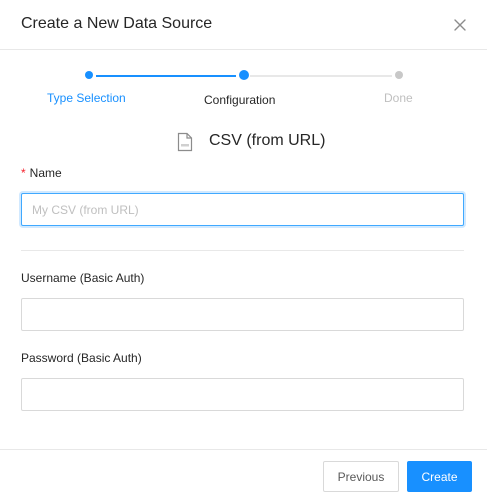 This screenshot has height=500, width=487. What do you see at coordinates (117, 23) in the screenshot?
I see `dialog-title: Create a New Data Source` at bounding box center [117, 23].